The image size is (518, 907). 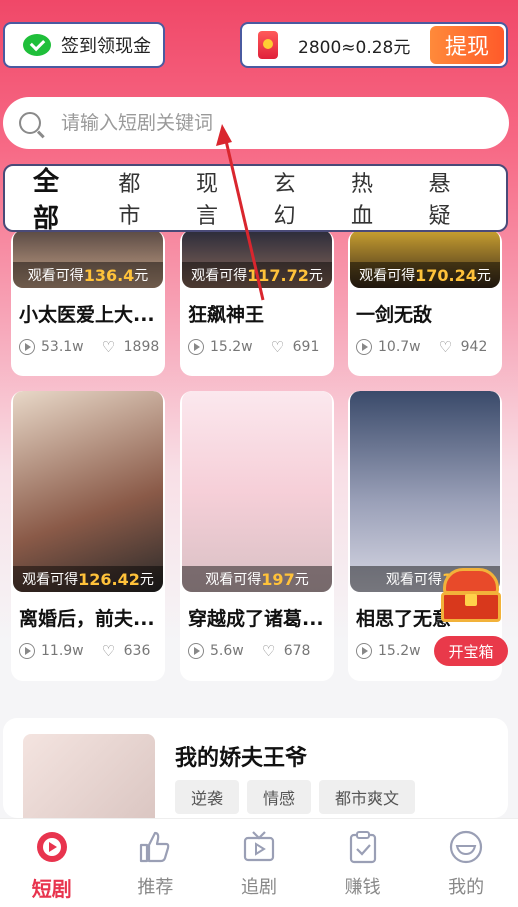 What do you see at coordinates (466, 887) in the screenshot?
I see `nav-label: 我的` at bounding box center [466, 887].